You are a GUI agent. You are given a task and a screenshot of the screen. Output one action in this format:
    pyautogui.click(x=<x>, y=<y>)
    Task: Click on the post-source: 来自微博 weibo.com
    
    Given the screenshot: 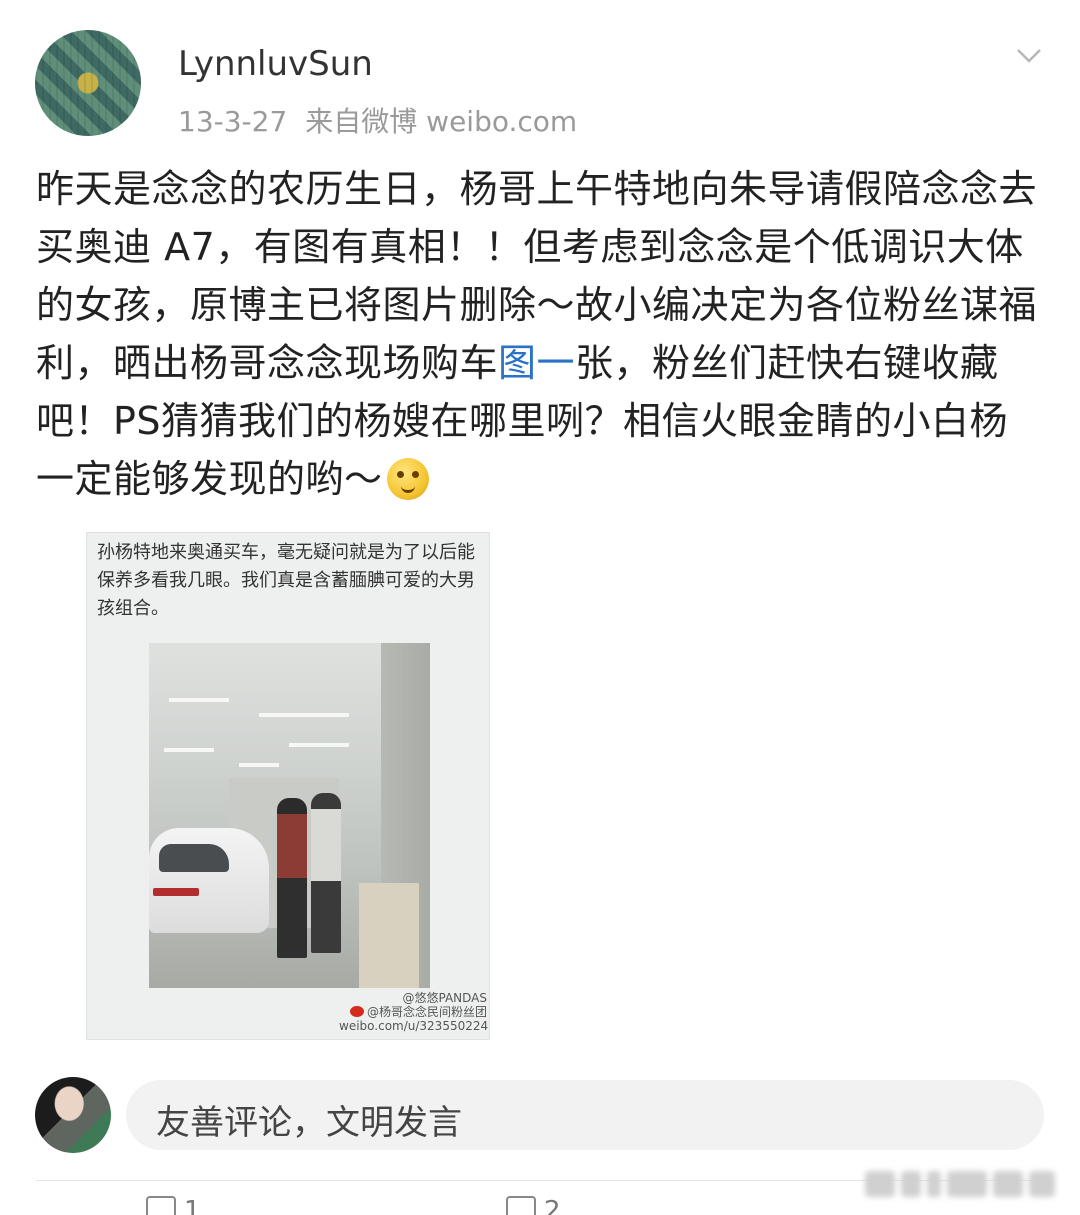 What is the action you would take?
    pyautogui.click(x=441, y=121)
    